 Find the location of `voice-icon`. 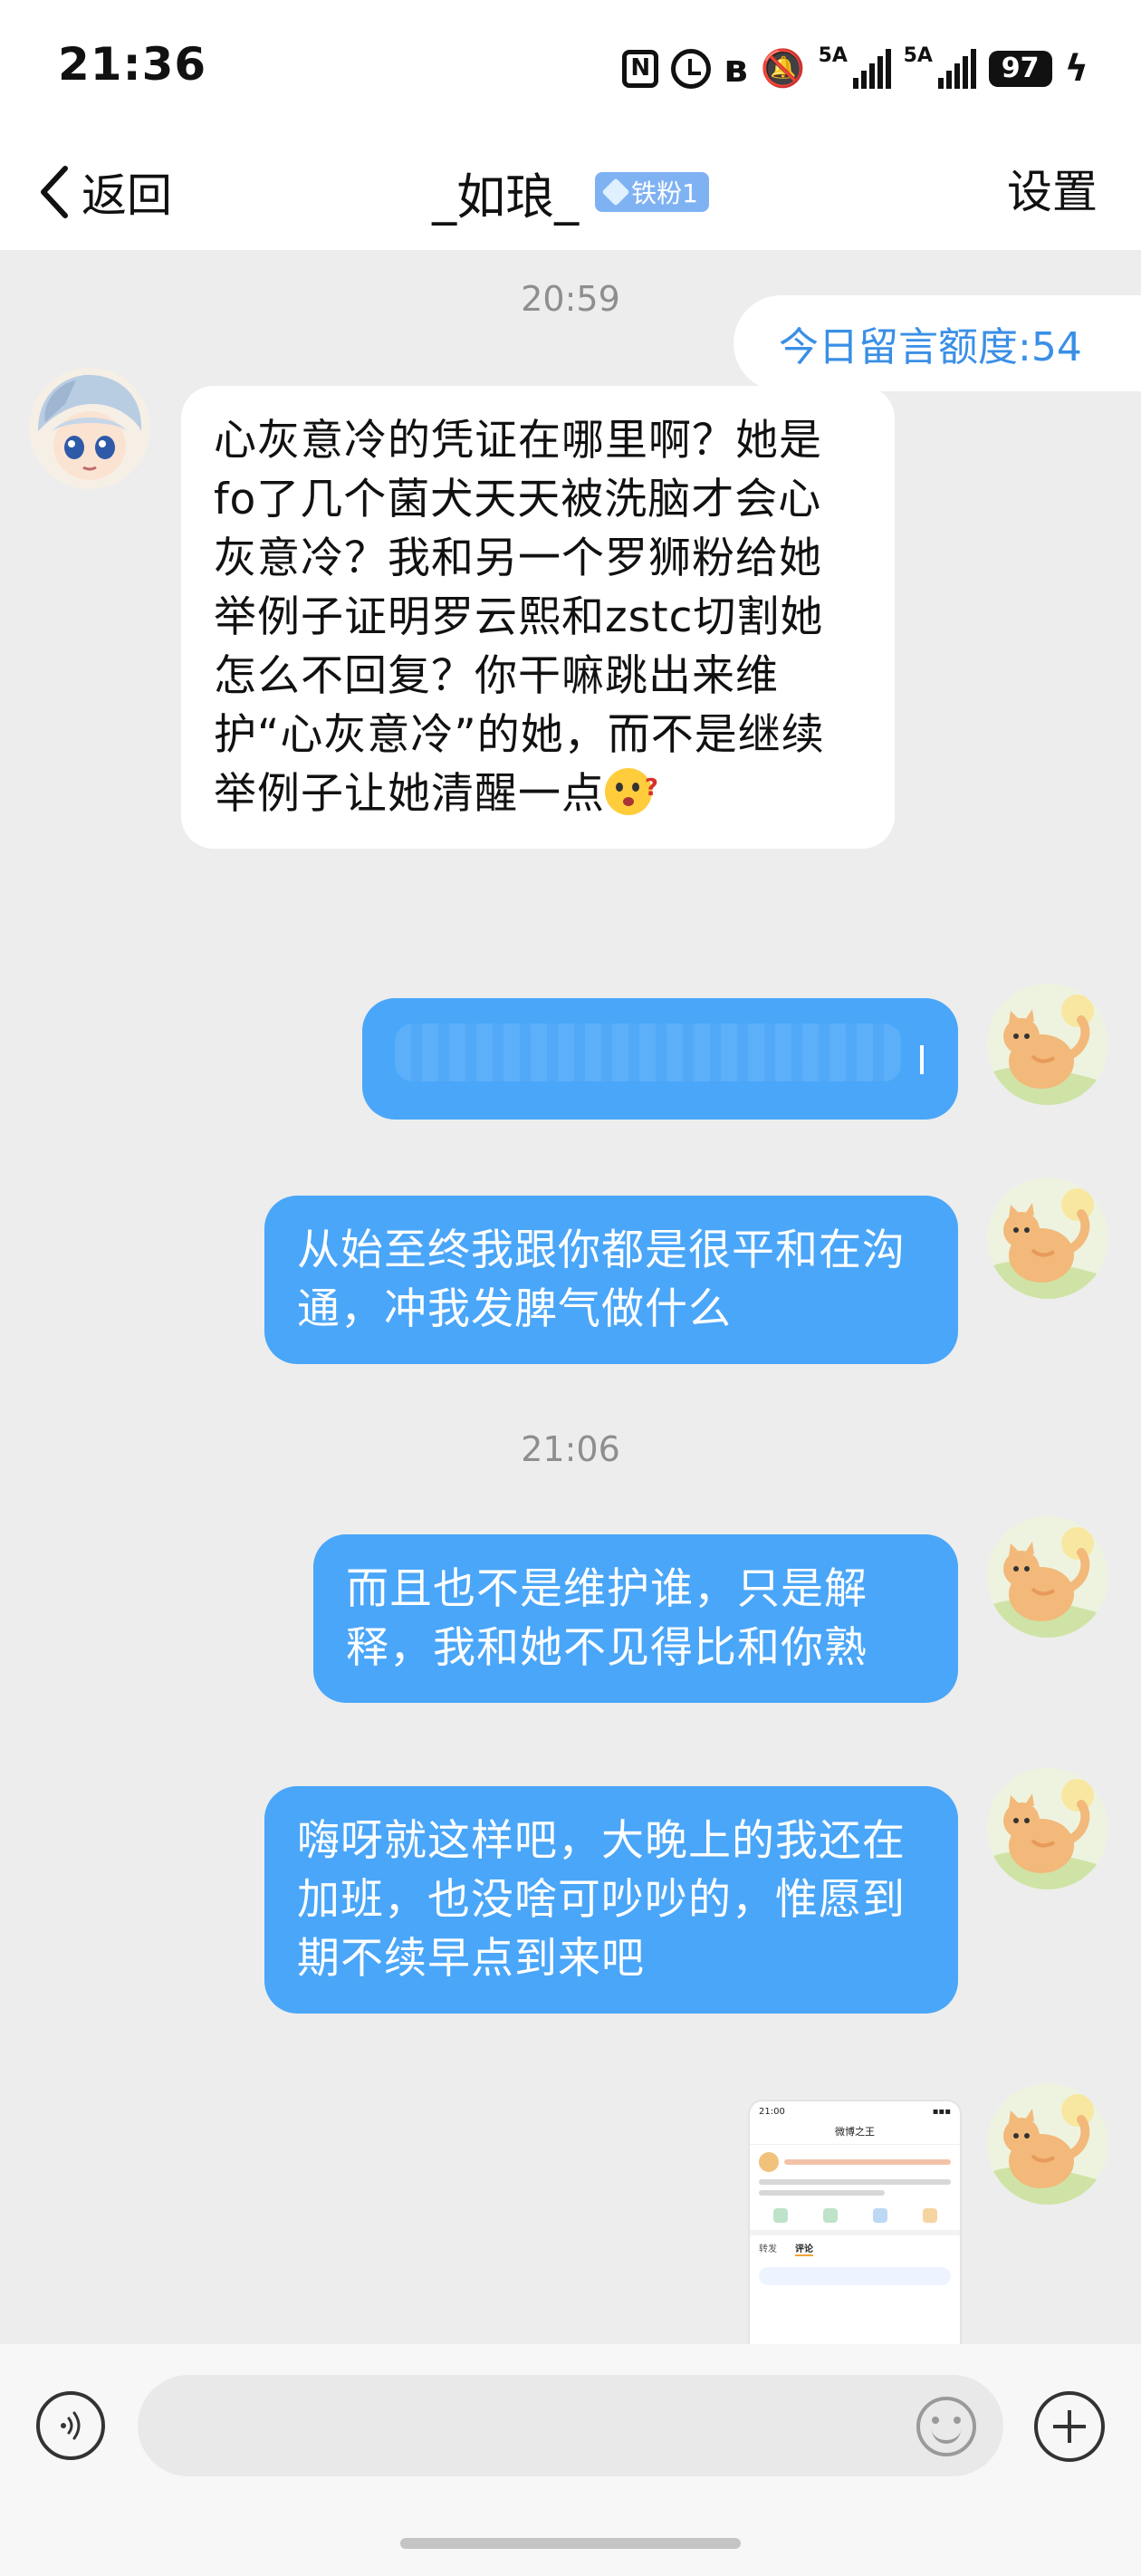

voice-icon is located at coordinates (71, 2425).